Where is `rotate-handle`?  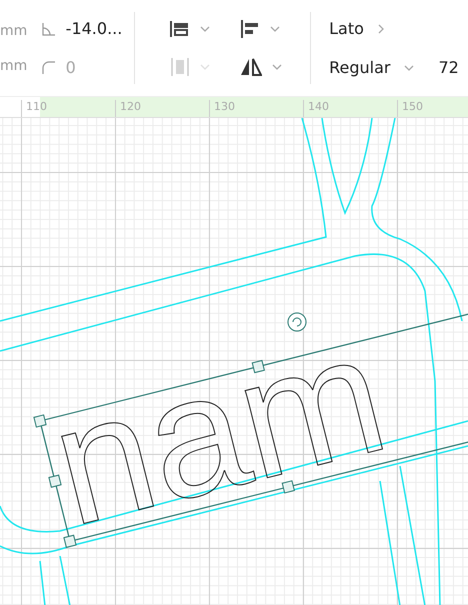 rotate-handle is located at coordinates (297, 322).